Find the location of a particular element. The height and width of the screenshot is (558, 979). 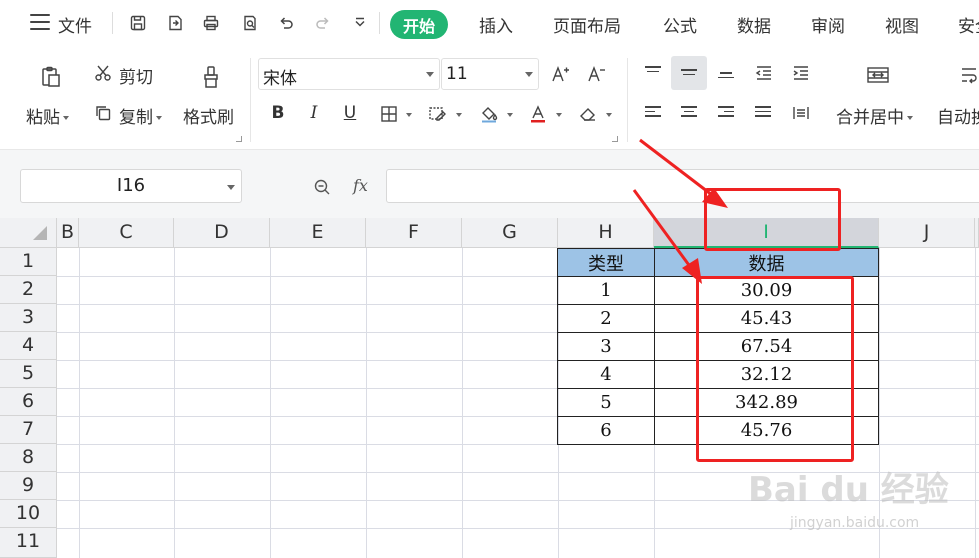

cell-type: 4 is located at coordinates (606, 374).